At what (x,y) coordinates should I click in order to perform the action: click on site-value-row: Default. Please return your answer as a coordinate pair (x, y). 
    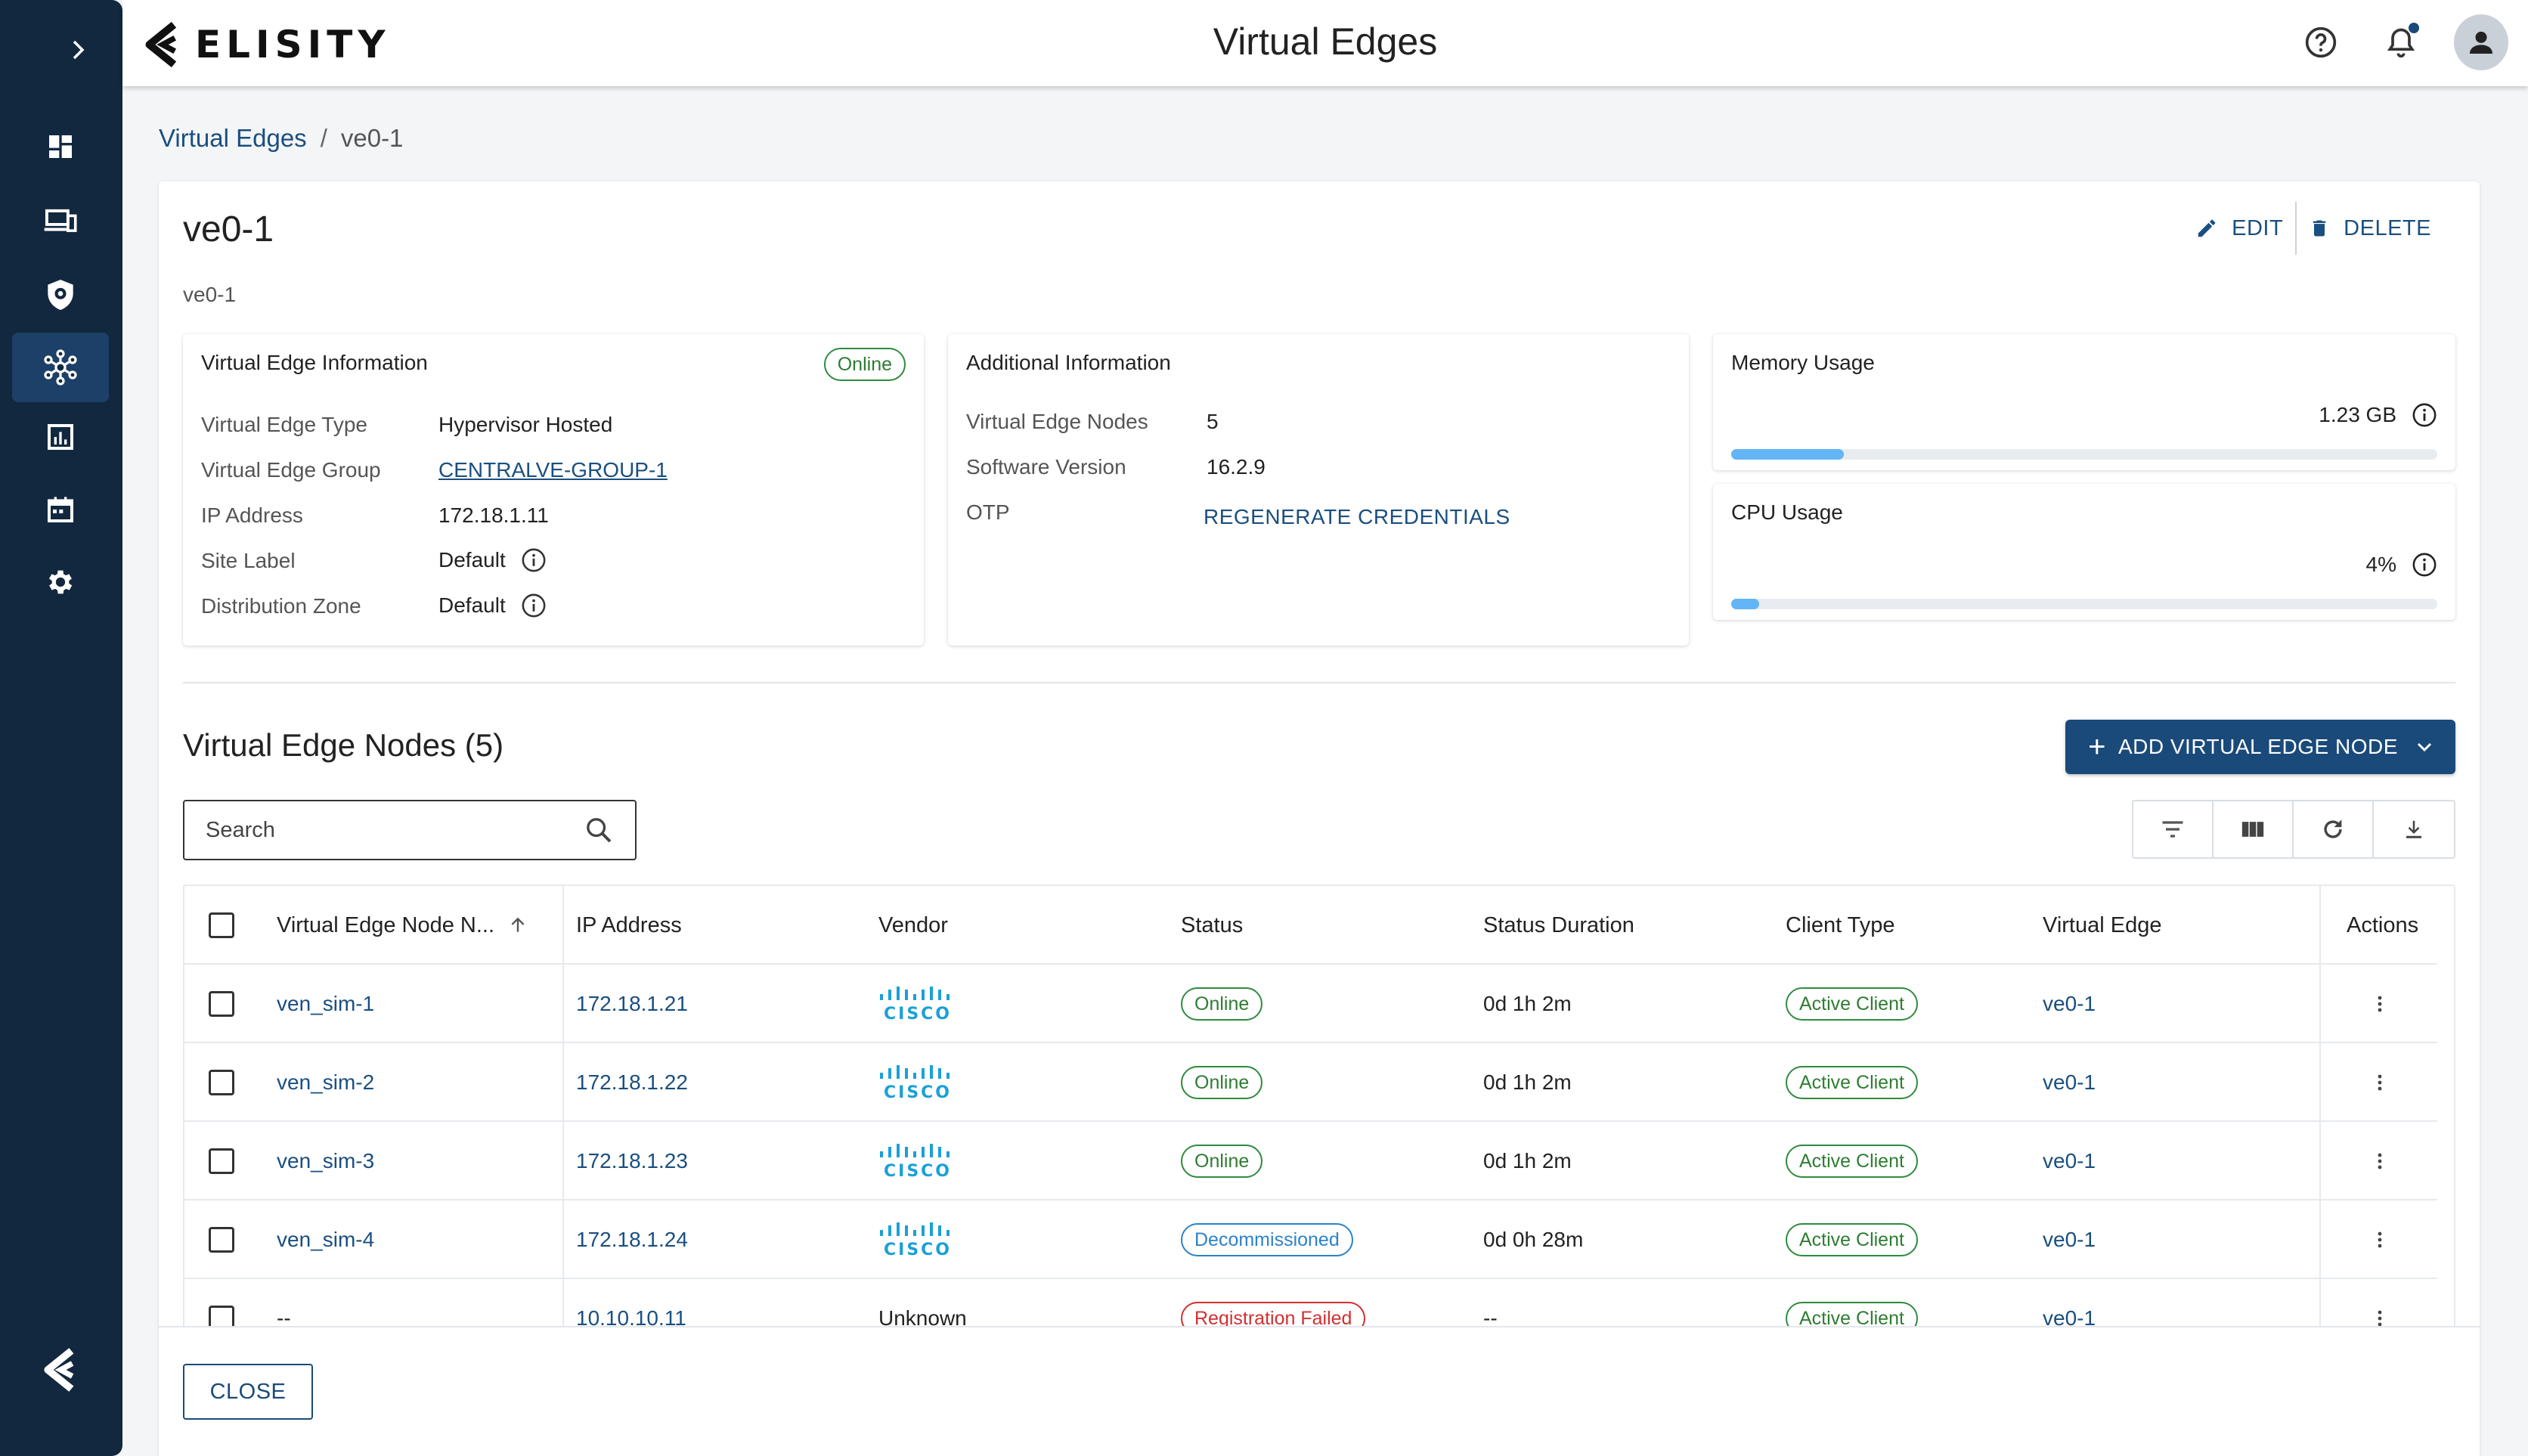
    Looking at the image, I should click on (492, 560).